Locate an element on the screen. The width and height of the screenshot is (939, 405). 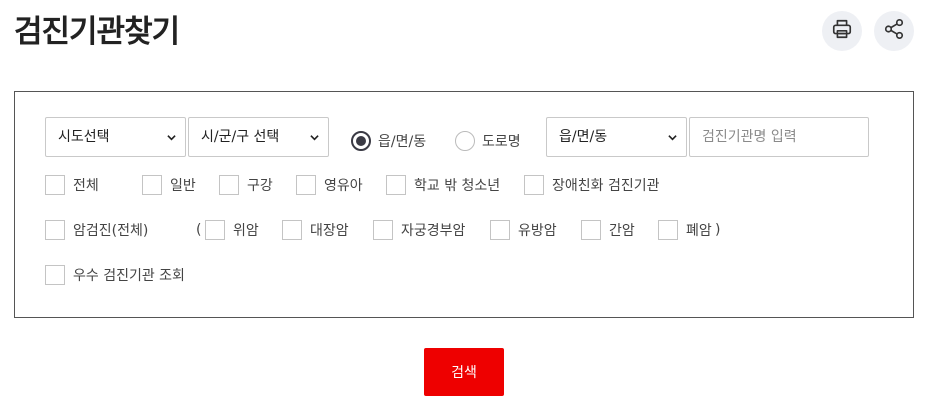
sigungu-select: 시/군/구 선택 is located at coordinates (258, 137).